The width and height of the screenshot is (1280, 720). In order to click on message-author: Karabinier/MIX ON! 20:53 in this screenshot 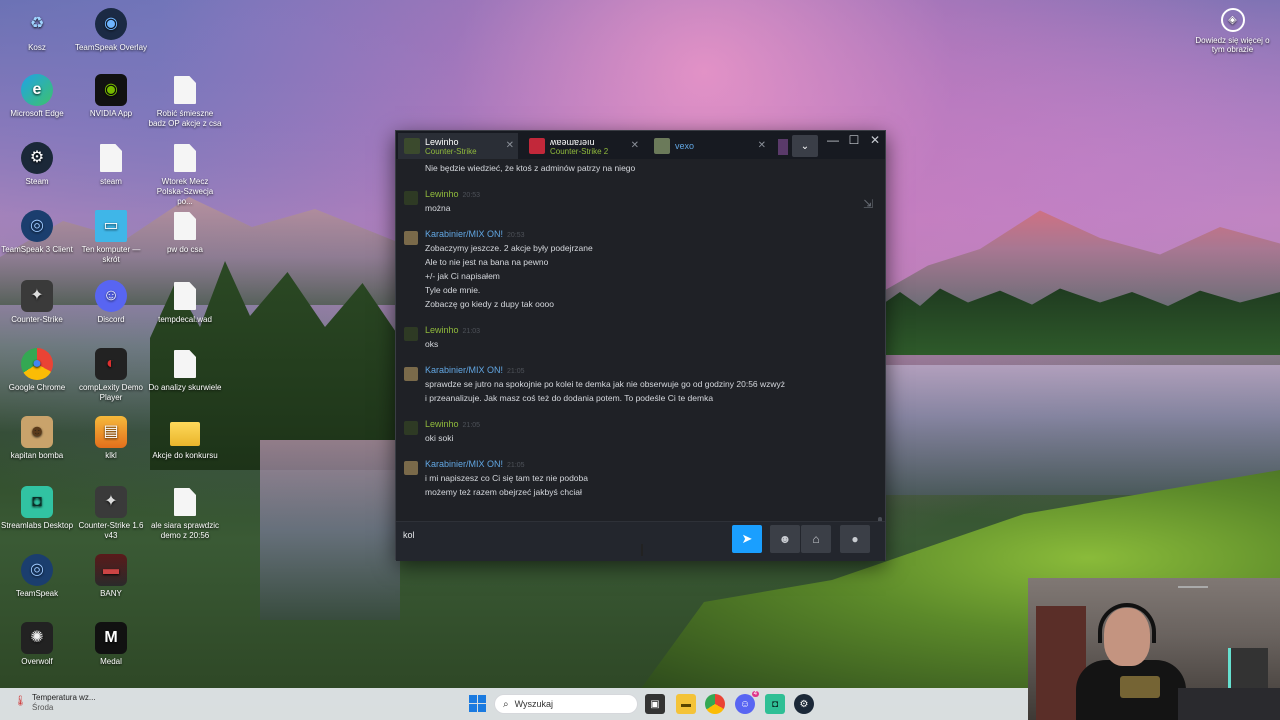, I will do `click(475, 234)`.